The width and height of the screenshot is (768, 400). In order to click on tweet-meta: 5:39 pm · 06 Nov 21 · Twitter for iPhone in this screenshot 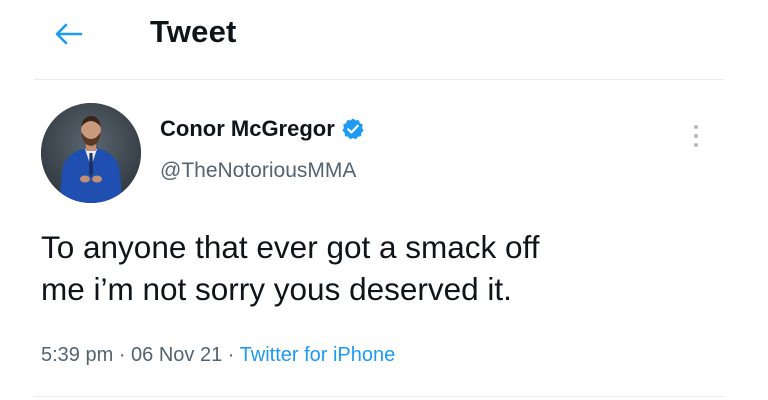, I will do `click(218, 355)`.